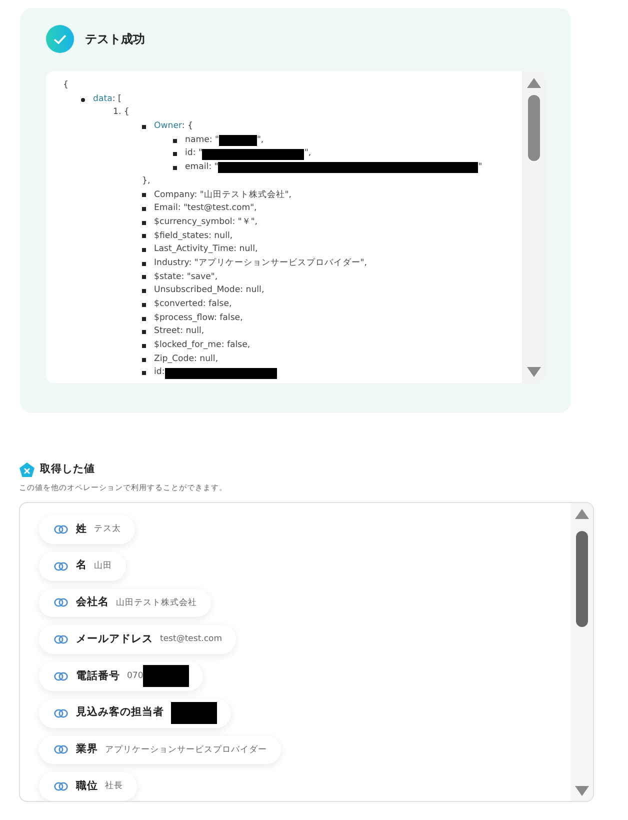 The image size is (628, 820). Describe the element at coordinates (193, 304) in the screenshot. I see `json-line: $converted: false,` at that location.